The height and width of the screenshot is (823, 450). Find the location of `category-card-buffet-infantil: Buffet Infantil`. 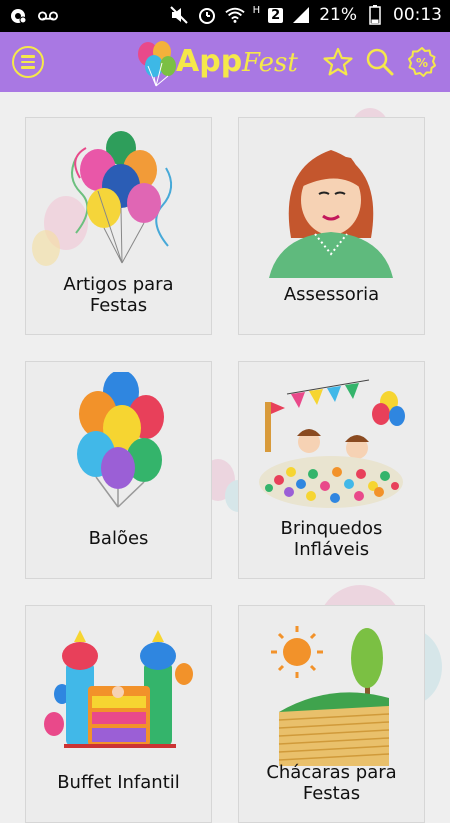

category-card-buffet-infantil: Buffet Infantil is located at coordinates (118, 714).